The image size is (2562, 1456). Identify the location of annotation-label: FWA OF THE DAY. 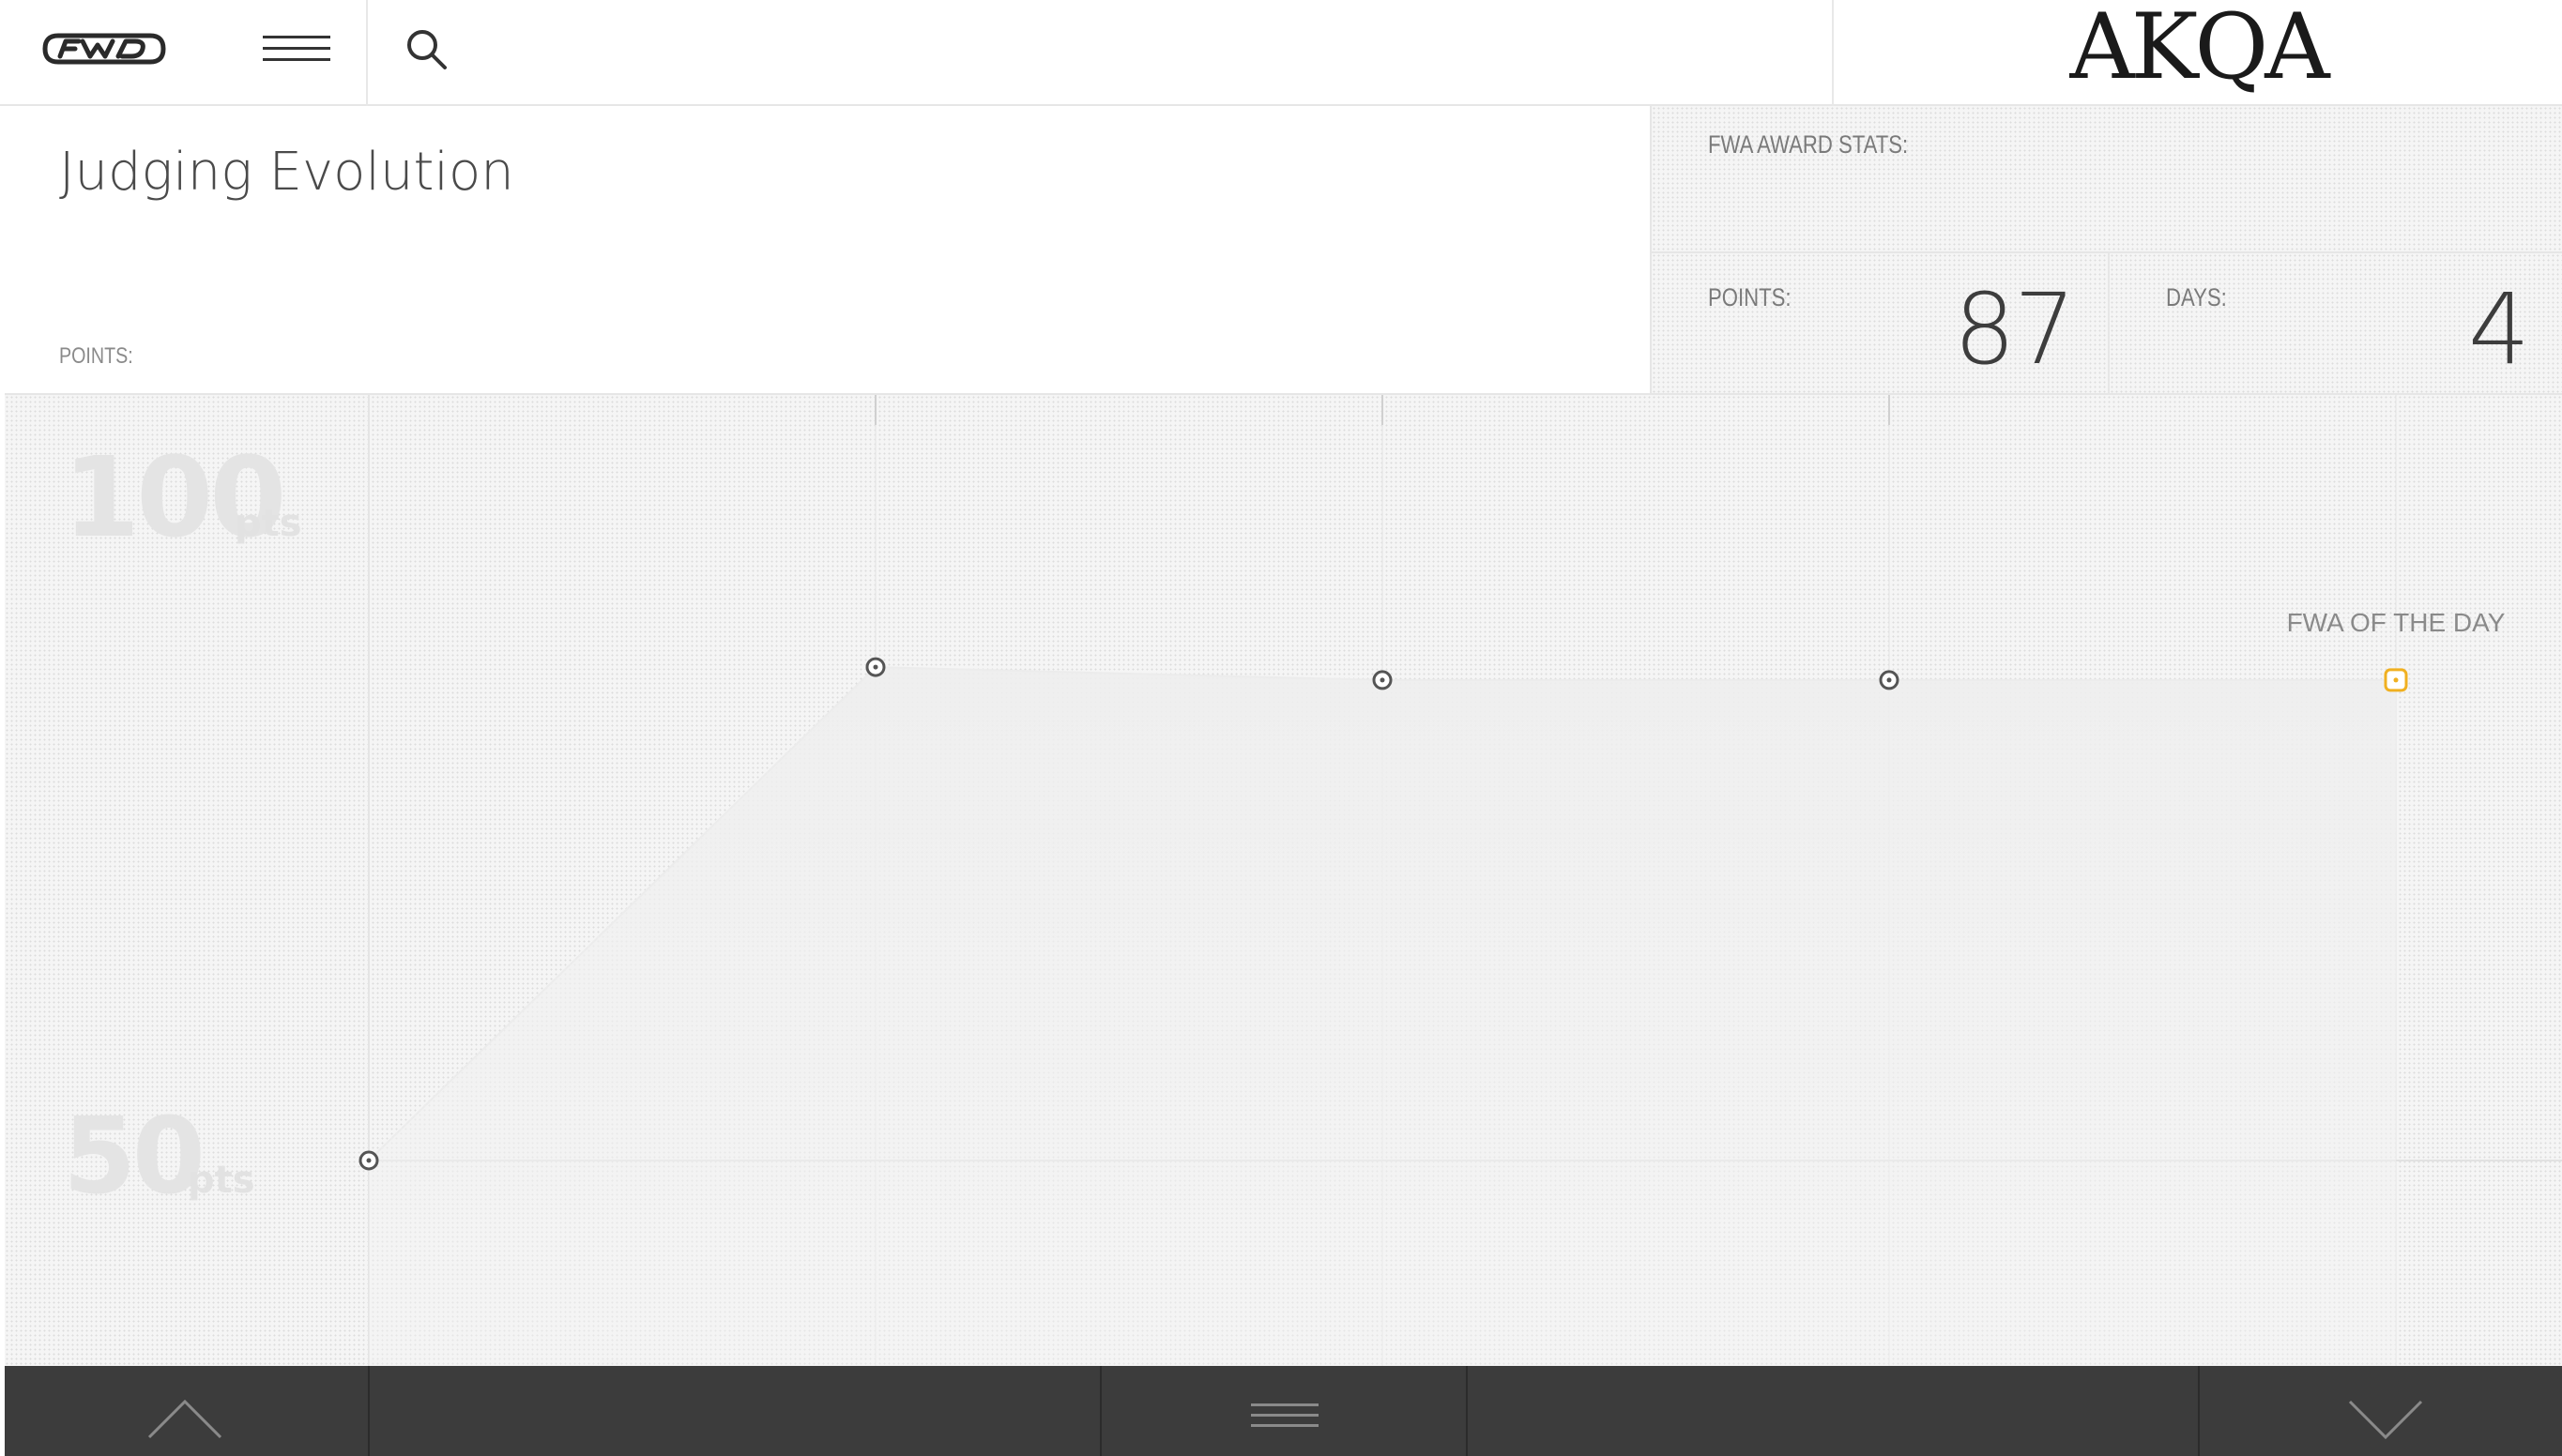
(2396, 622).